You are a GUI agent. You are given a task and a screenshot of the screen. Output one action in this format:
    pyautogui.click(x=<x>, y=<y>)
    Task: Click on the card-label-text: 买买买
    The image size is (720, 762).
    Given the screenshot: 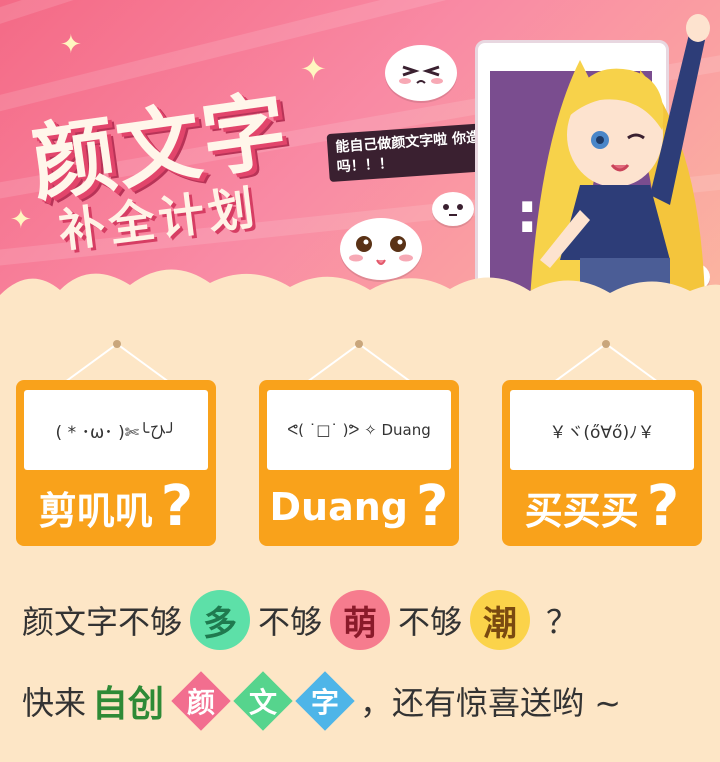 What is the action you would take?
    pyautogui.click(x=581, y=510)
    